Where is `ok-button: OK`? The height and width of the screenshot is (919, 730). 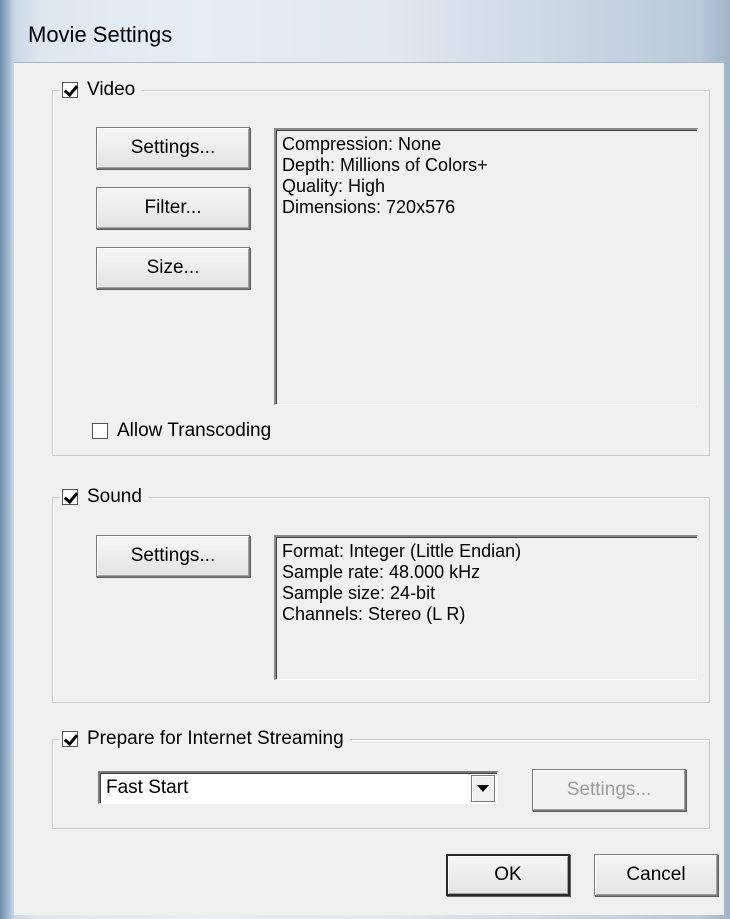
ok-button: OK is located at coordinates (508, 875).